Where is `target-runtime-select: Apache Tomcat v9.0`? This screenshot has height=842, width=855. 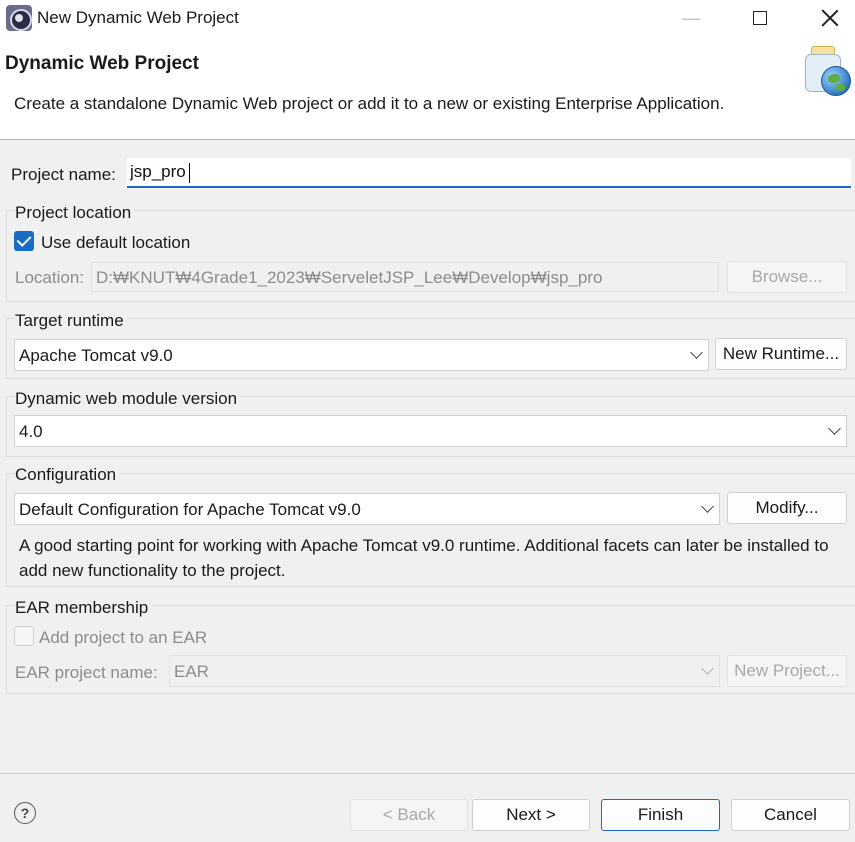 target-runtime-select: Apache Tomcat v9.0 is located at coordinates (361, 355).